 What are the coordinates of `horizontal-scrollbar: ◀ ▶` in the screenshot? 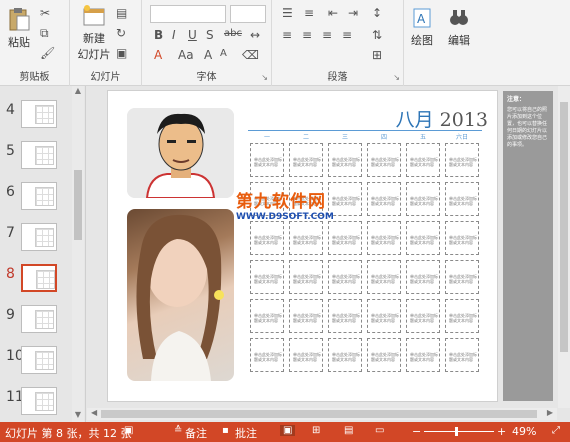 It's located at (322, 414).